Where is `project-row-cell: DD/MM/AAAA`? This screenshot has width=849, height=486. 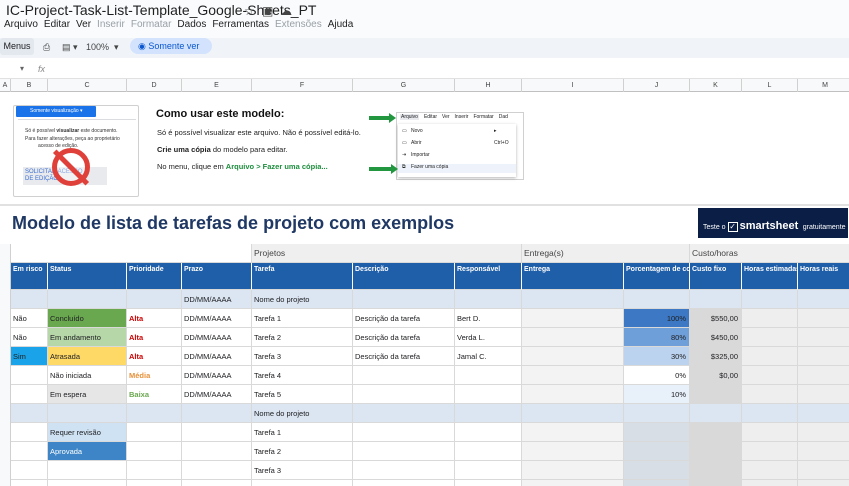 project-row-cell: DD/MM/AAAA is located at coordinates (217, 299).